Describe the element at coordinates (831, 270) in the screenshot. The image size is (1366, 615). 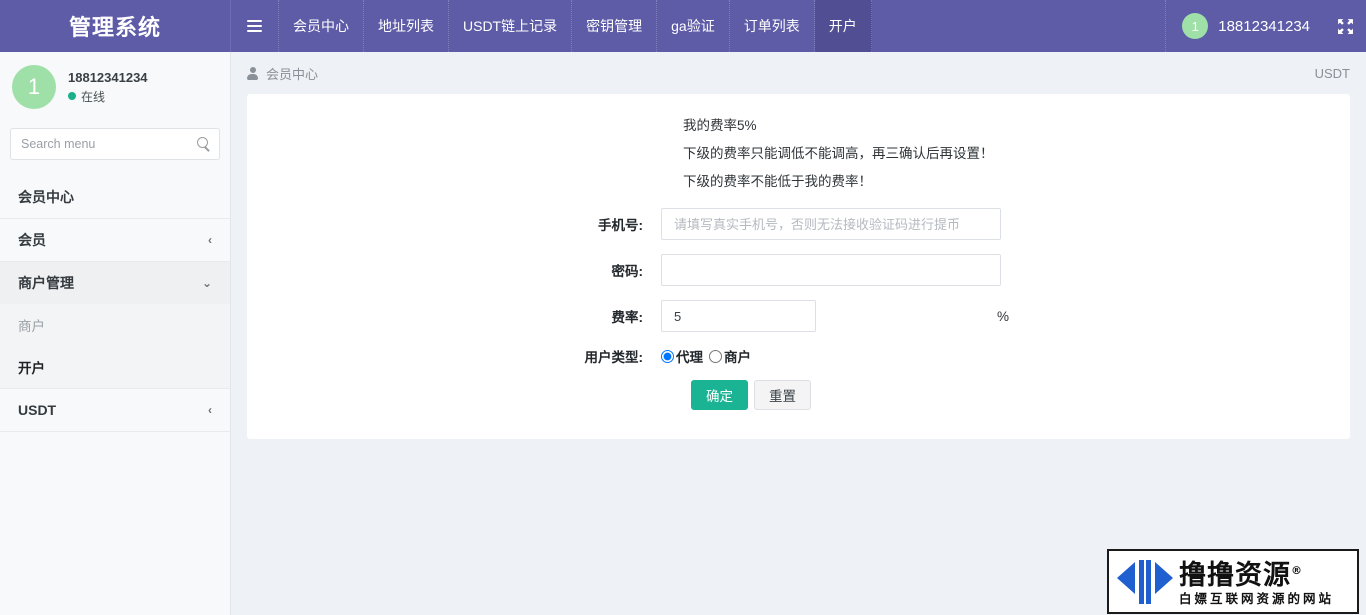
I see `password-input` at that location.